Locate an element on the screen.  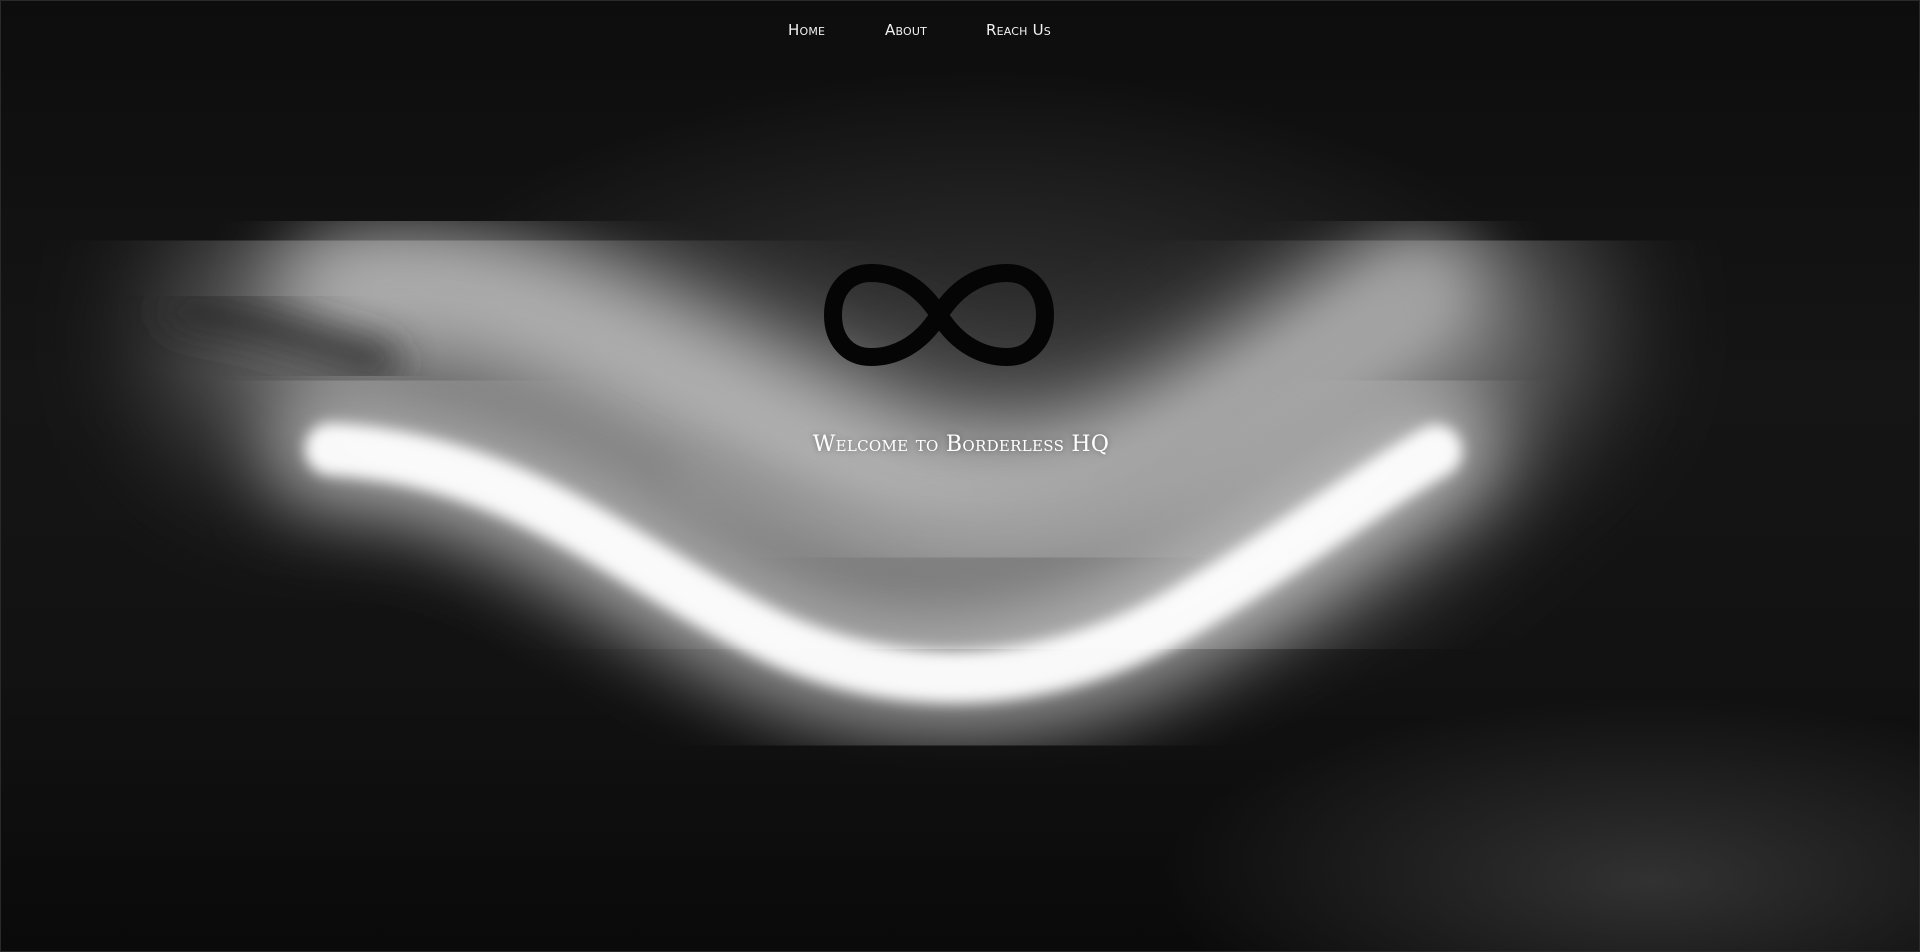
nav-reach-us-link: Reach Us is located at coordinates (1018, 30).